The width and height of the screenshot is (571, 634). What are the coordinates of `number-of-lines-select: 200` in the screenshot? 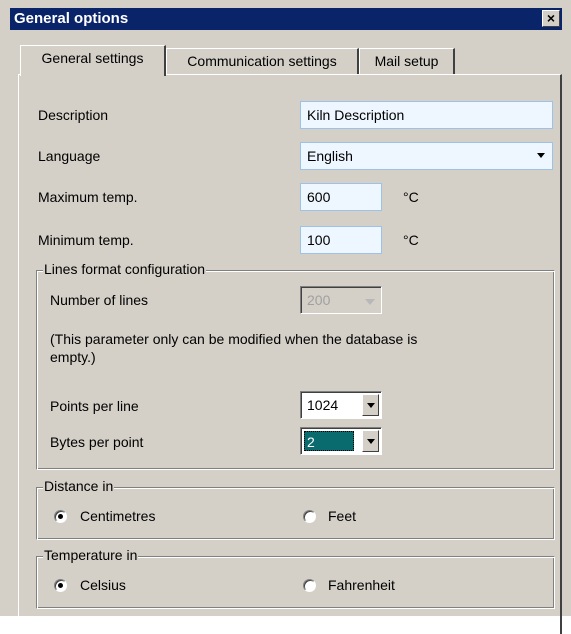 It's located at (341, 300).